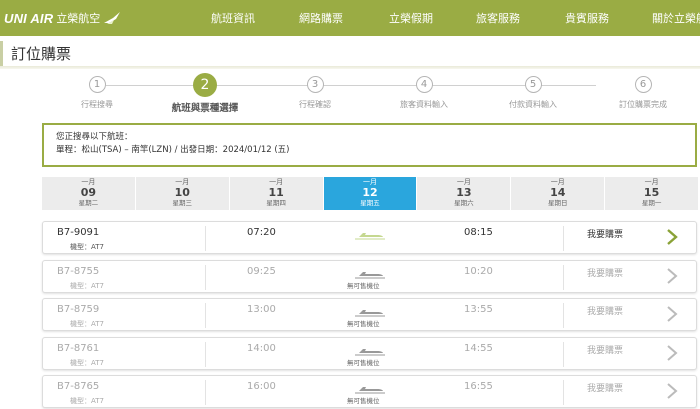 Image resolution: width=700 pixels, height=409 pixels. I want to click on nav-passenger-service: 旅客服務, so click(498, 18).